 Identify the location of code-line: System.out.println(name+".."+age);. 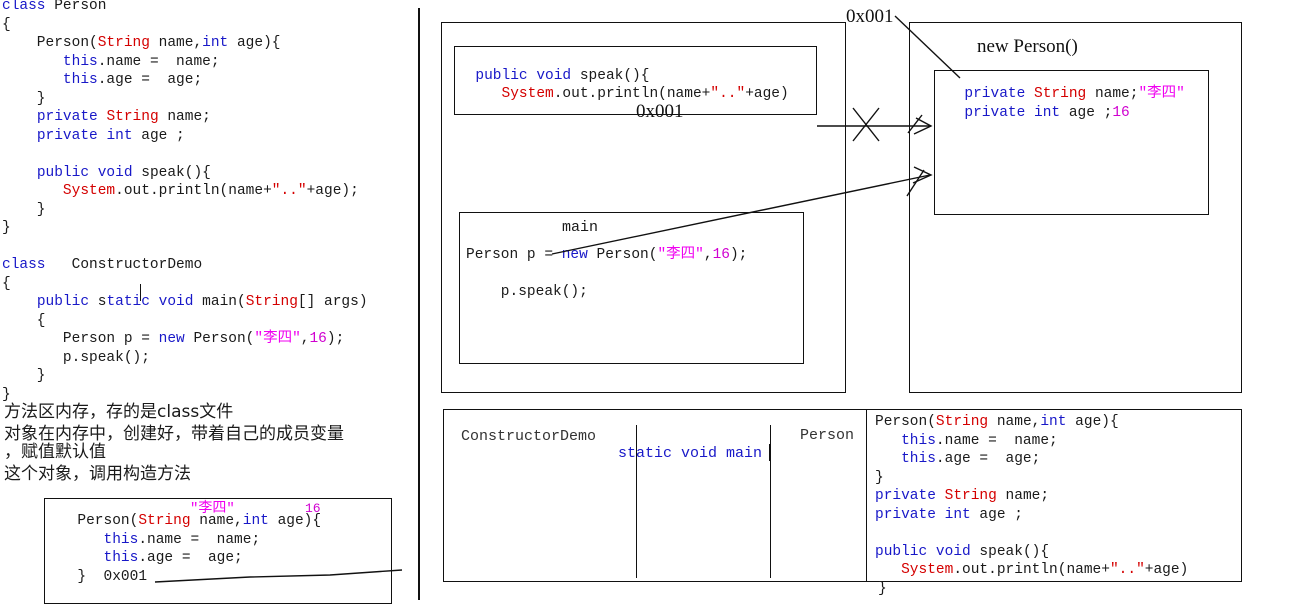
(185, 191).